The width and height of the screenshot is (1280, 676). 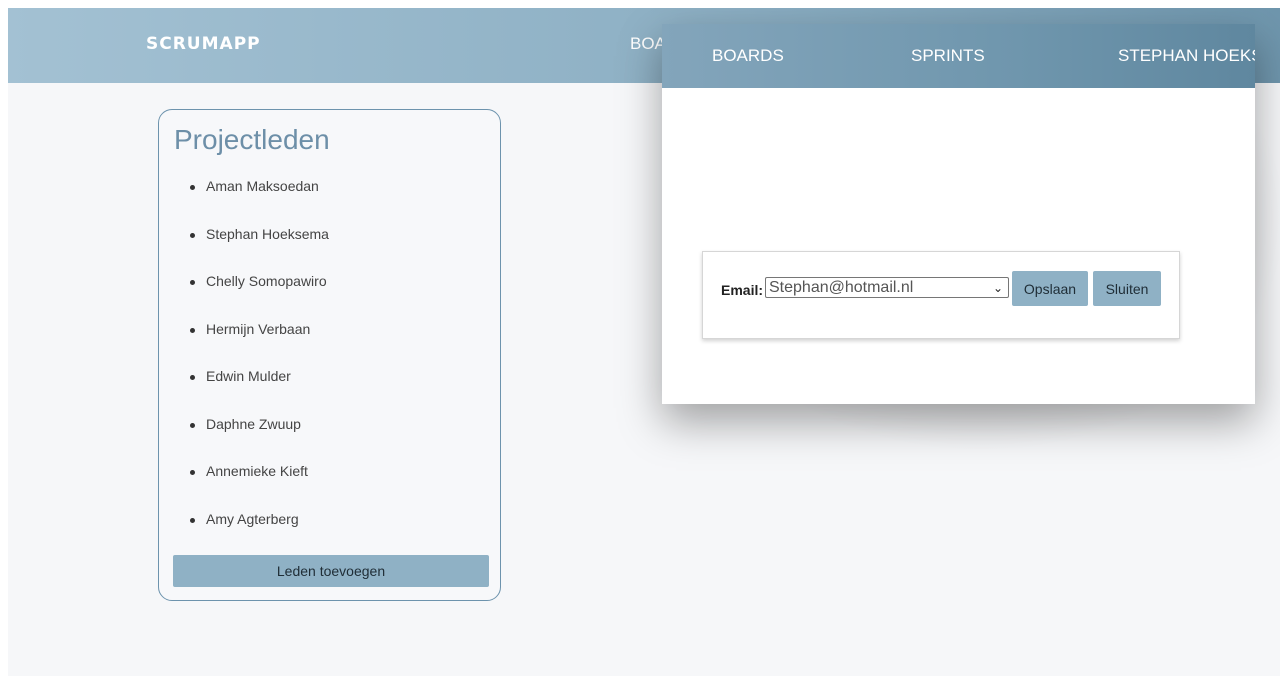 What do you see at coordinates (329, 392) in the screenshot?
I see `member-list-item: Edwin Mulder` at bounding box center [329, 392].